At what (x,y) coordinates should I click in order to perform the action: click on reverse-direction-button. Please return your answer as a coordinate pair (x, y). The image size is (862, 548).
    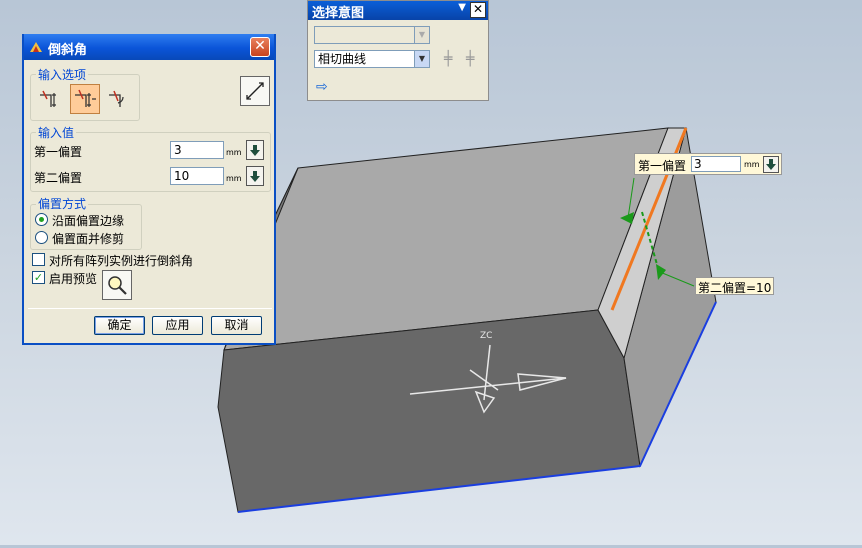
    Looking at the image, I should click on (255, 91).